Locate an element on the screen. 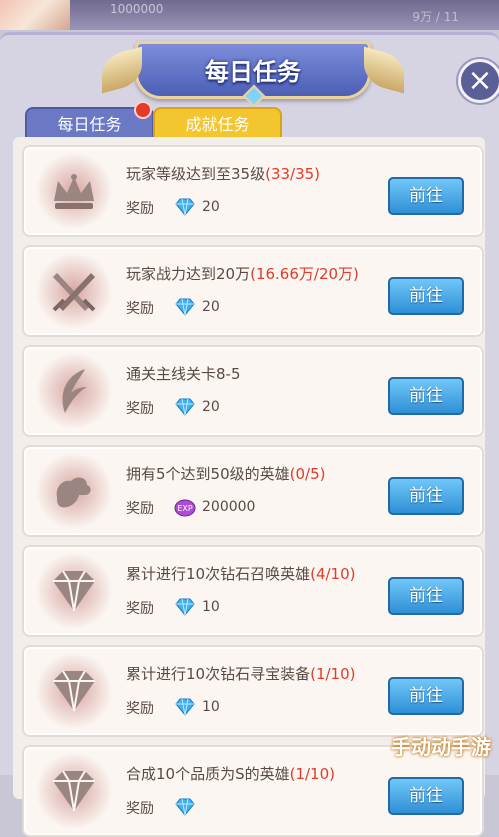 The height and width of the screenshot is (837, 499). task-title: 累计进行10次钻石寻宝装备(1/10) is located at coordinates (240, 673).